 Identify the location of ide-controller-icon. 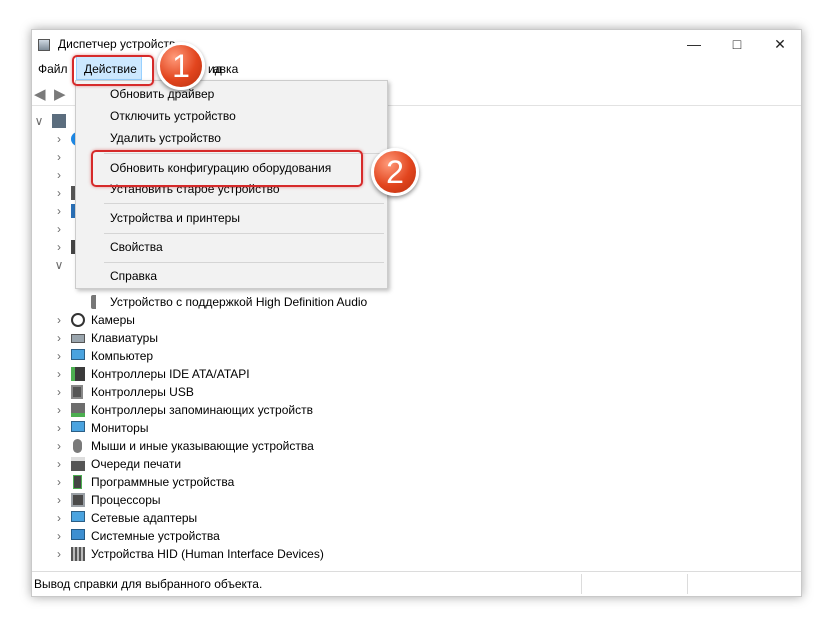
(78, 374).